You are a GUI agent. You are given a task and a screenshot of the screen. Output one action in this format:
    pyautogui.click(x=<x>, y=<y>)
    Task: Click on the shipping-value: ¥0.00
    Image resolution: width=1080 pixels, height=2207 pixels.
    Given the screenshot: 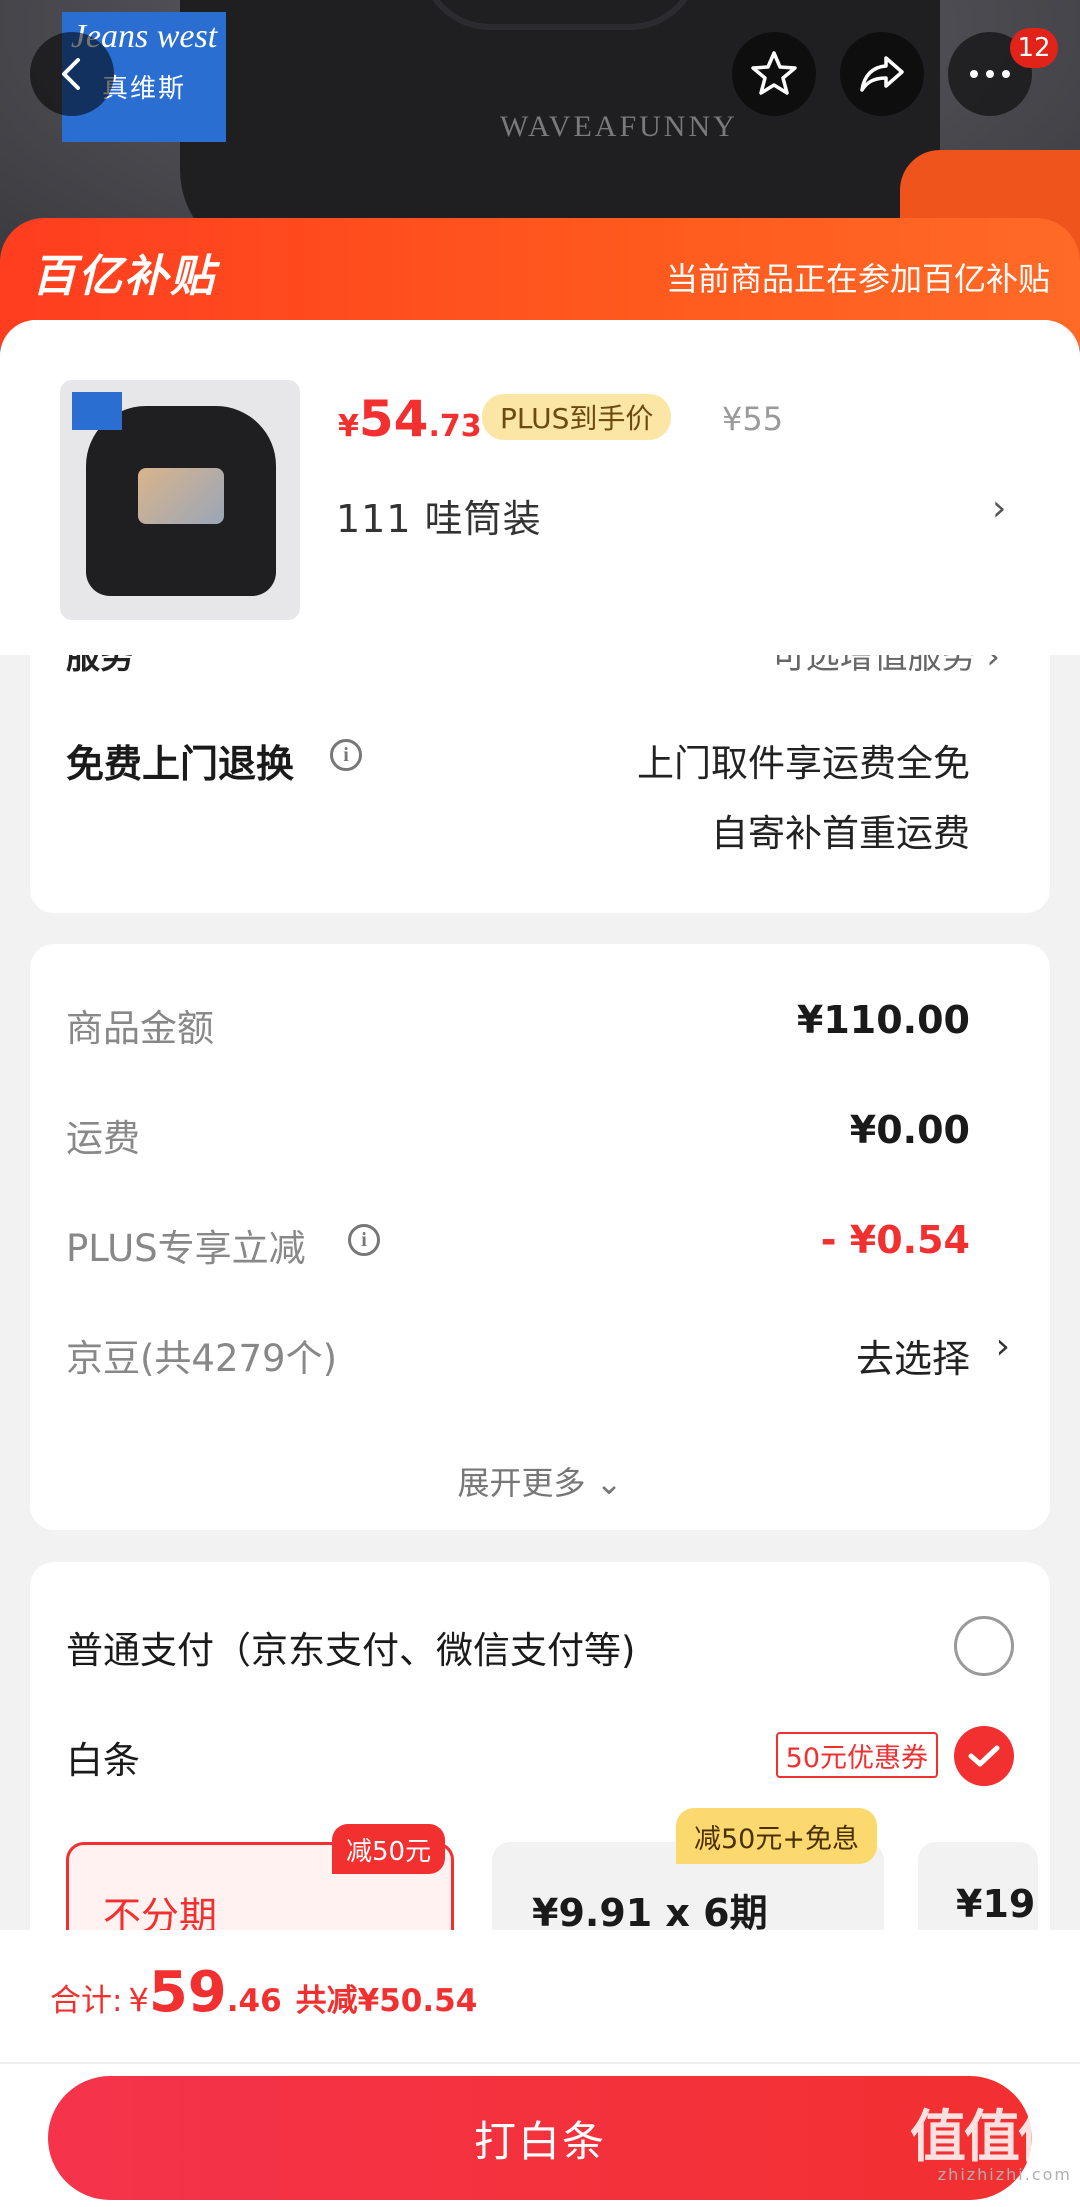 What is the action you would take?
    pyautogui.click(x=909, y=1130)
    